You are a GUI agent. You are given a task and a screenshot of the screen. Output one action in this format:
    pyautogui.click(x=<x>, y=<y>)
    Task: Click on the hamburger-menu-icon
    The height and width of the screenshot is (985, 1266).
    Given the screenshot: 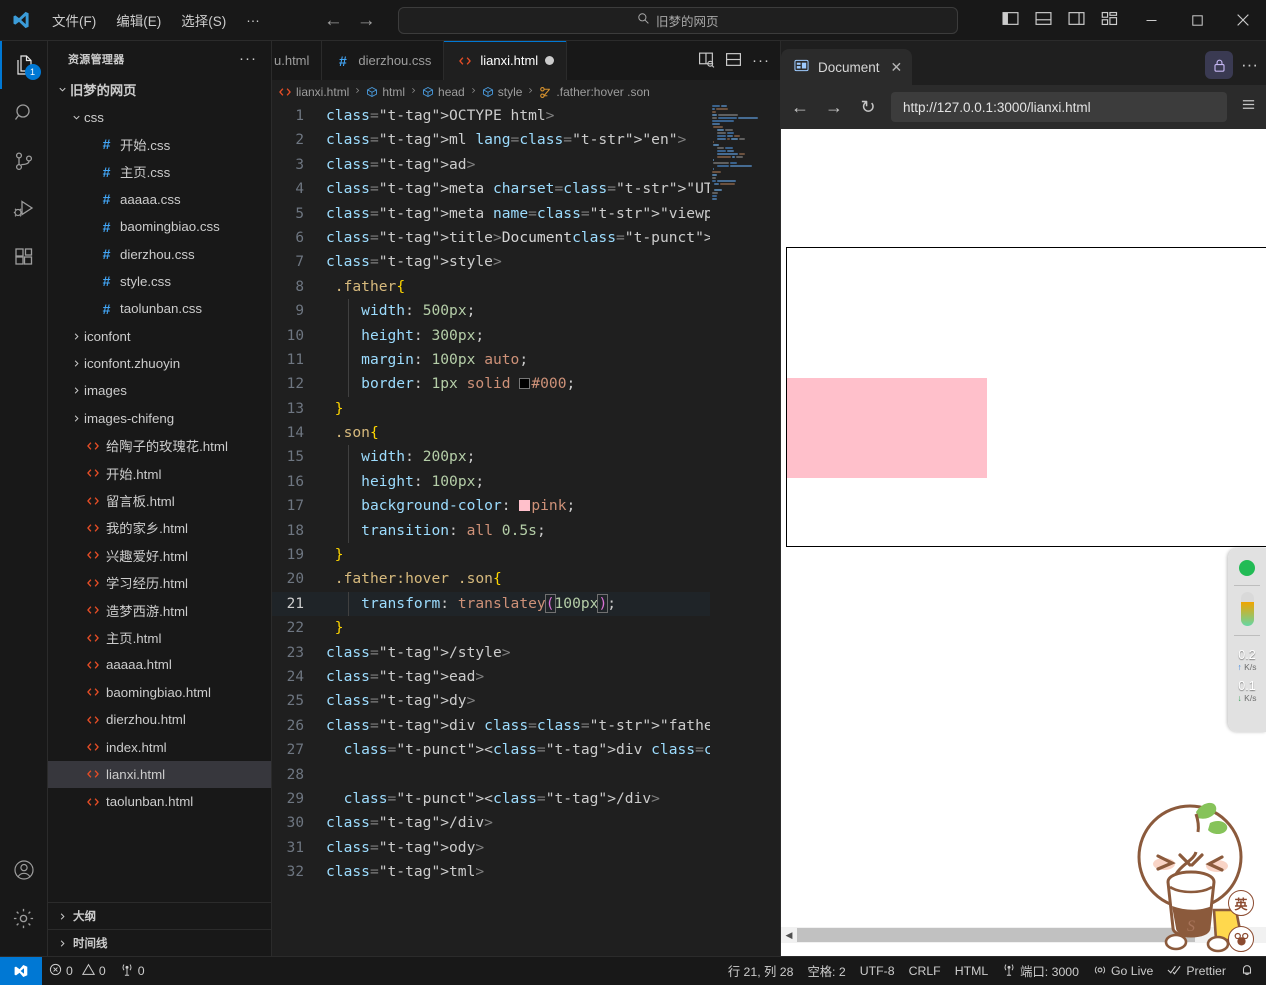 What is the action you would take?
    pyautogui.click(x=1248, y=107)
    